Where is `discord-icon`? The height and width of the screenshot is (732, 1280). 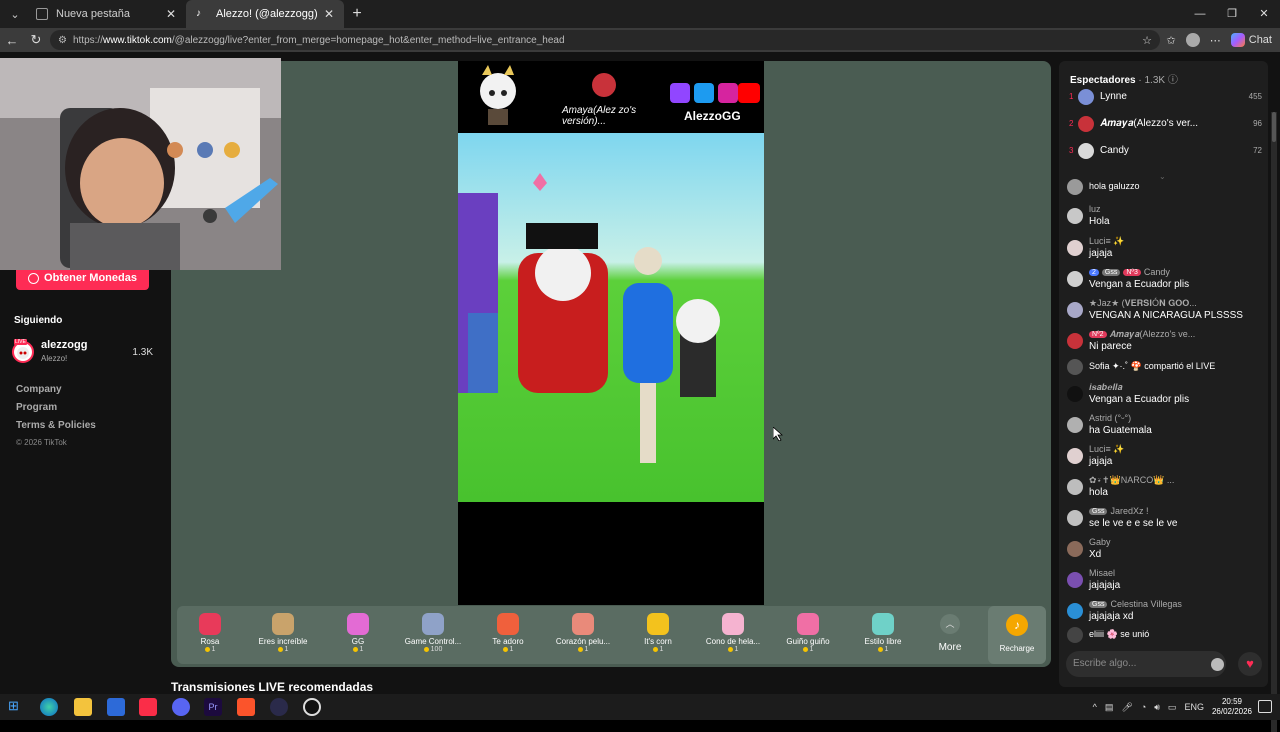 discord-icon is located at coordinates (181, 707).